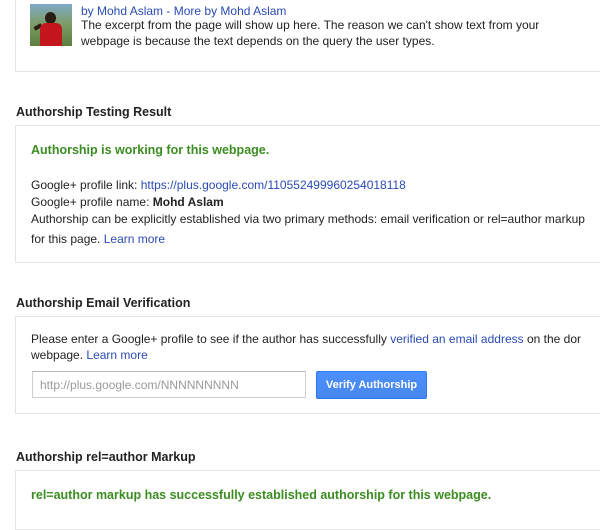 This screenshot has height=530, width=600. I want to click on learn-more-link-email: Learn more, so click(116, 355).